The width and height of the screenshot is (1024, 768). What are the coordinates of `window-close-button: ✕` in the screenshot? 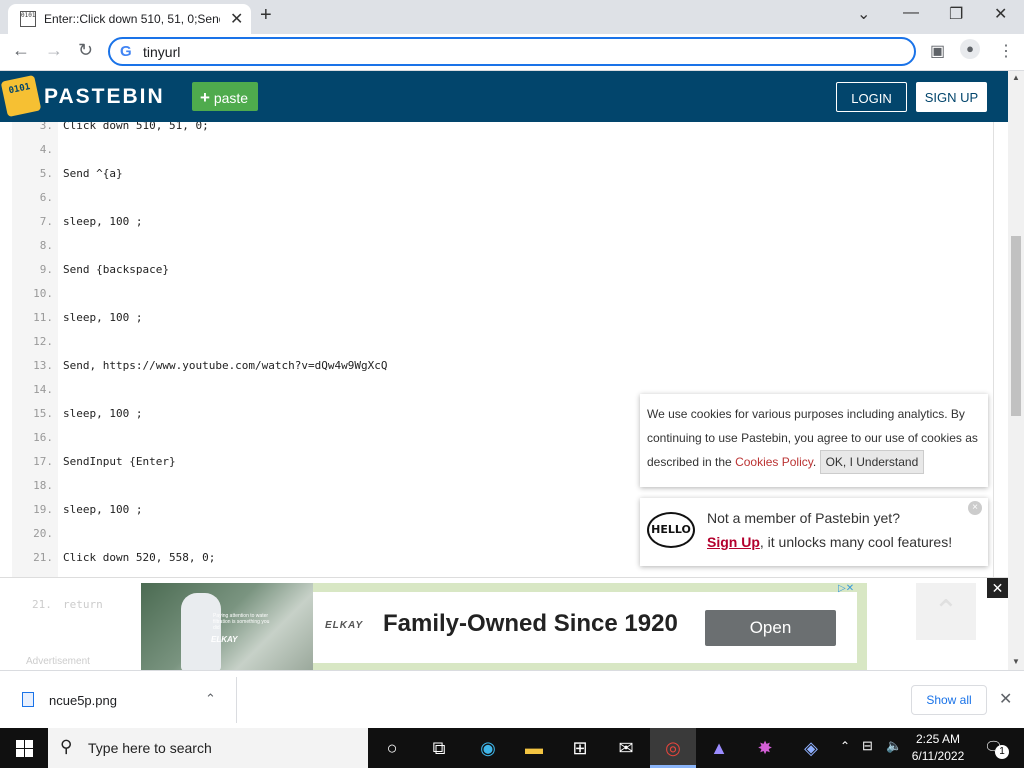 It's located at (1000, 14).